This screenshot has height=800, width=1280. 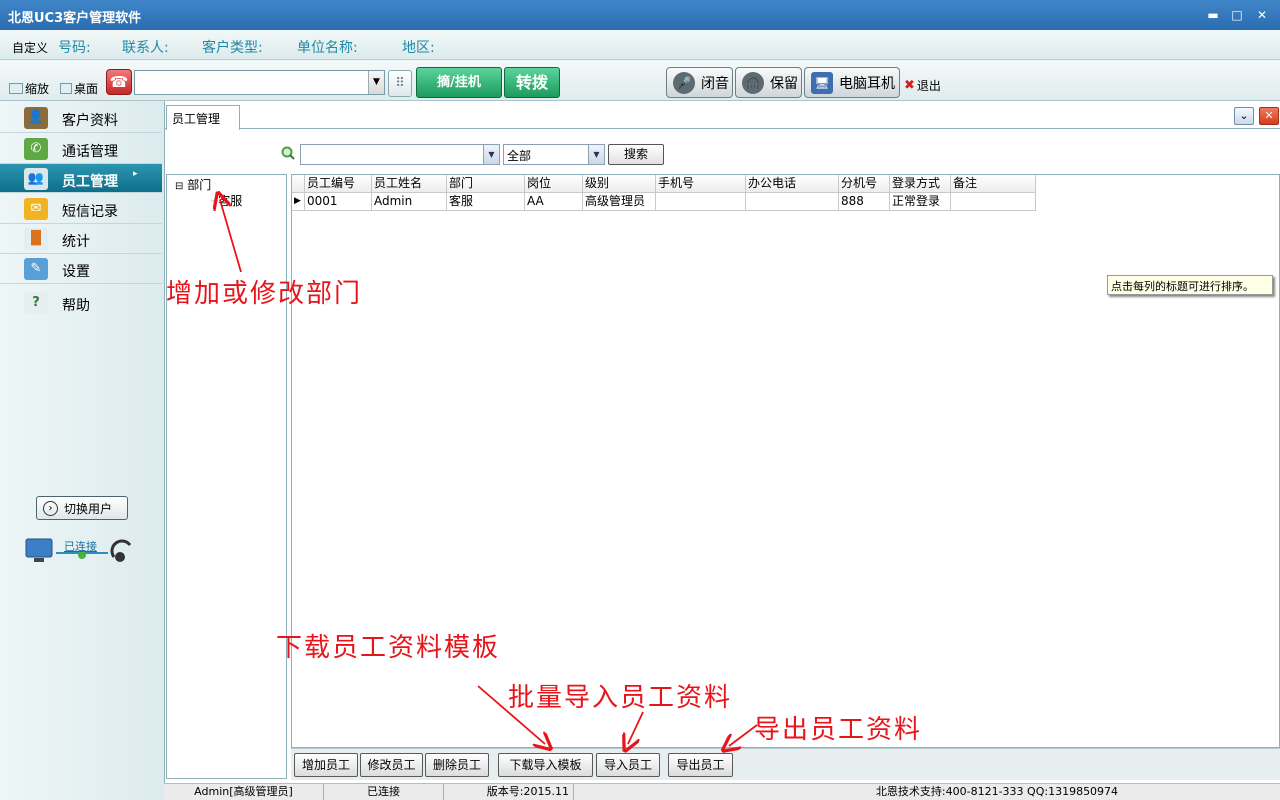 What do you see at coordinates (135, 174) in the screenshot?
I see `chevron-right-icon: ▸` at bounding box center [135, 174].